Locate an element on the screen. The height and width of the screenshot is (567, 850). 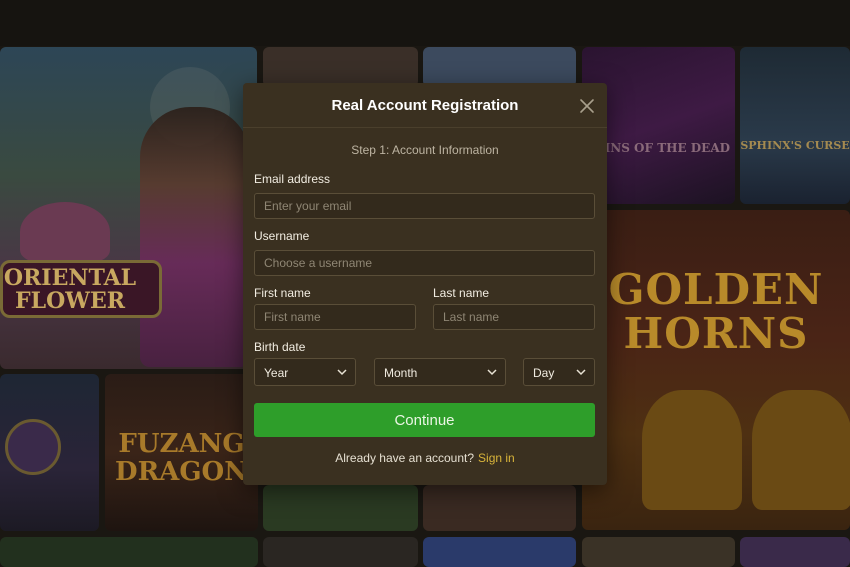
signin-prompt: Already have an account? is located at coordinates (405, 458).